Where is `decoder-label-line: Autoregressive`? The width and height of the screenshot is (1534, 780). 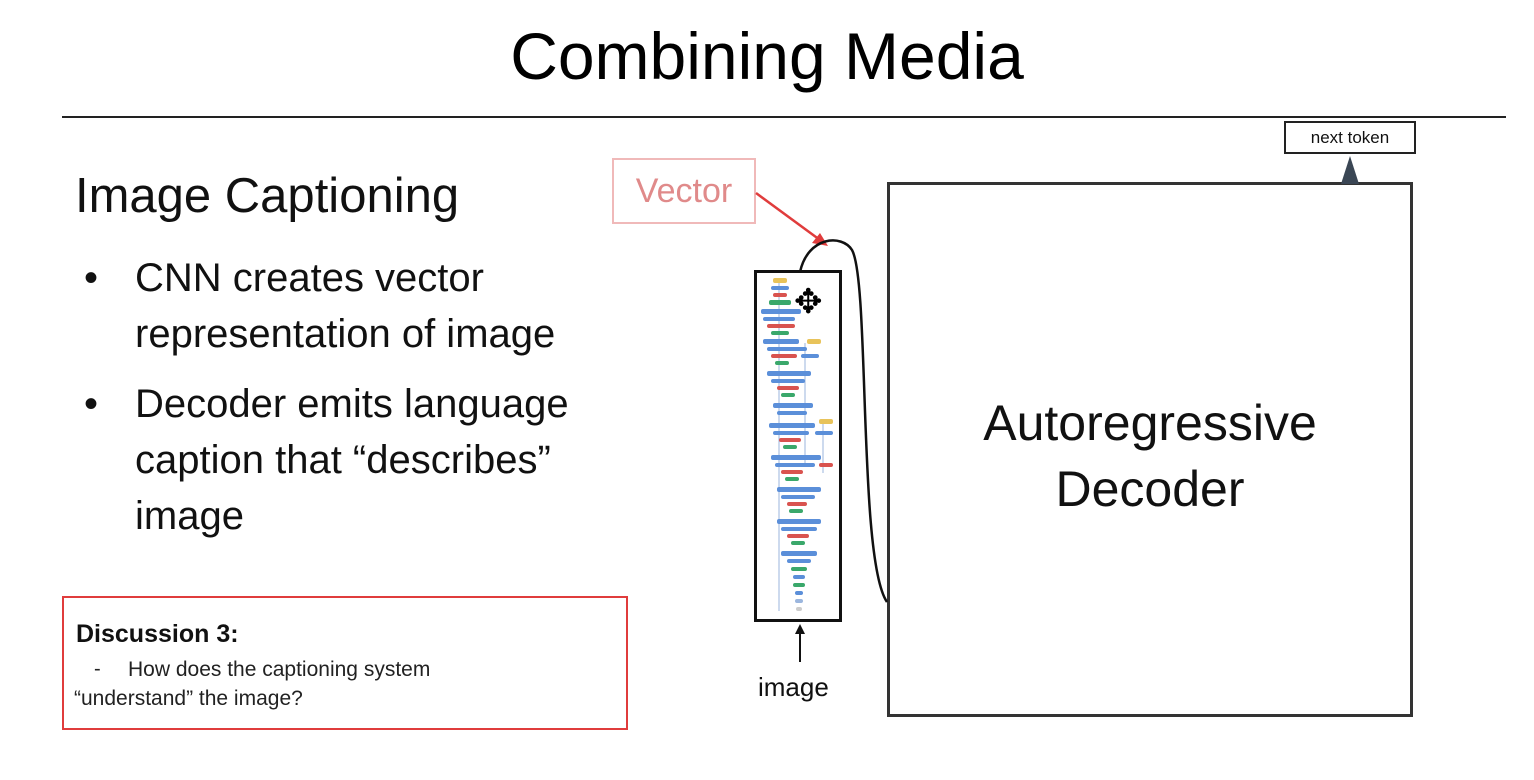
decoder-label-line: Autoregressive is located at coordinates (1150, 423).